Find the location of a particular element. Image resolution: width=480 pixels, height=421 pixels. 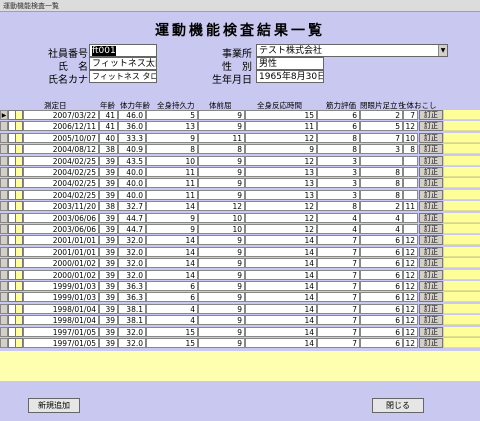

table-row: 2006/12/11 41 36.0 13 9 11 6 5 12 訂正 is located at coordinates (240, 126).